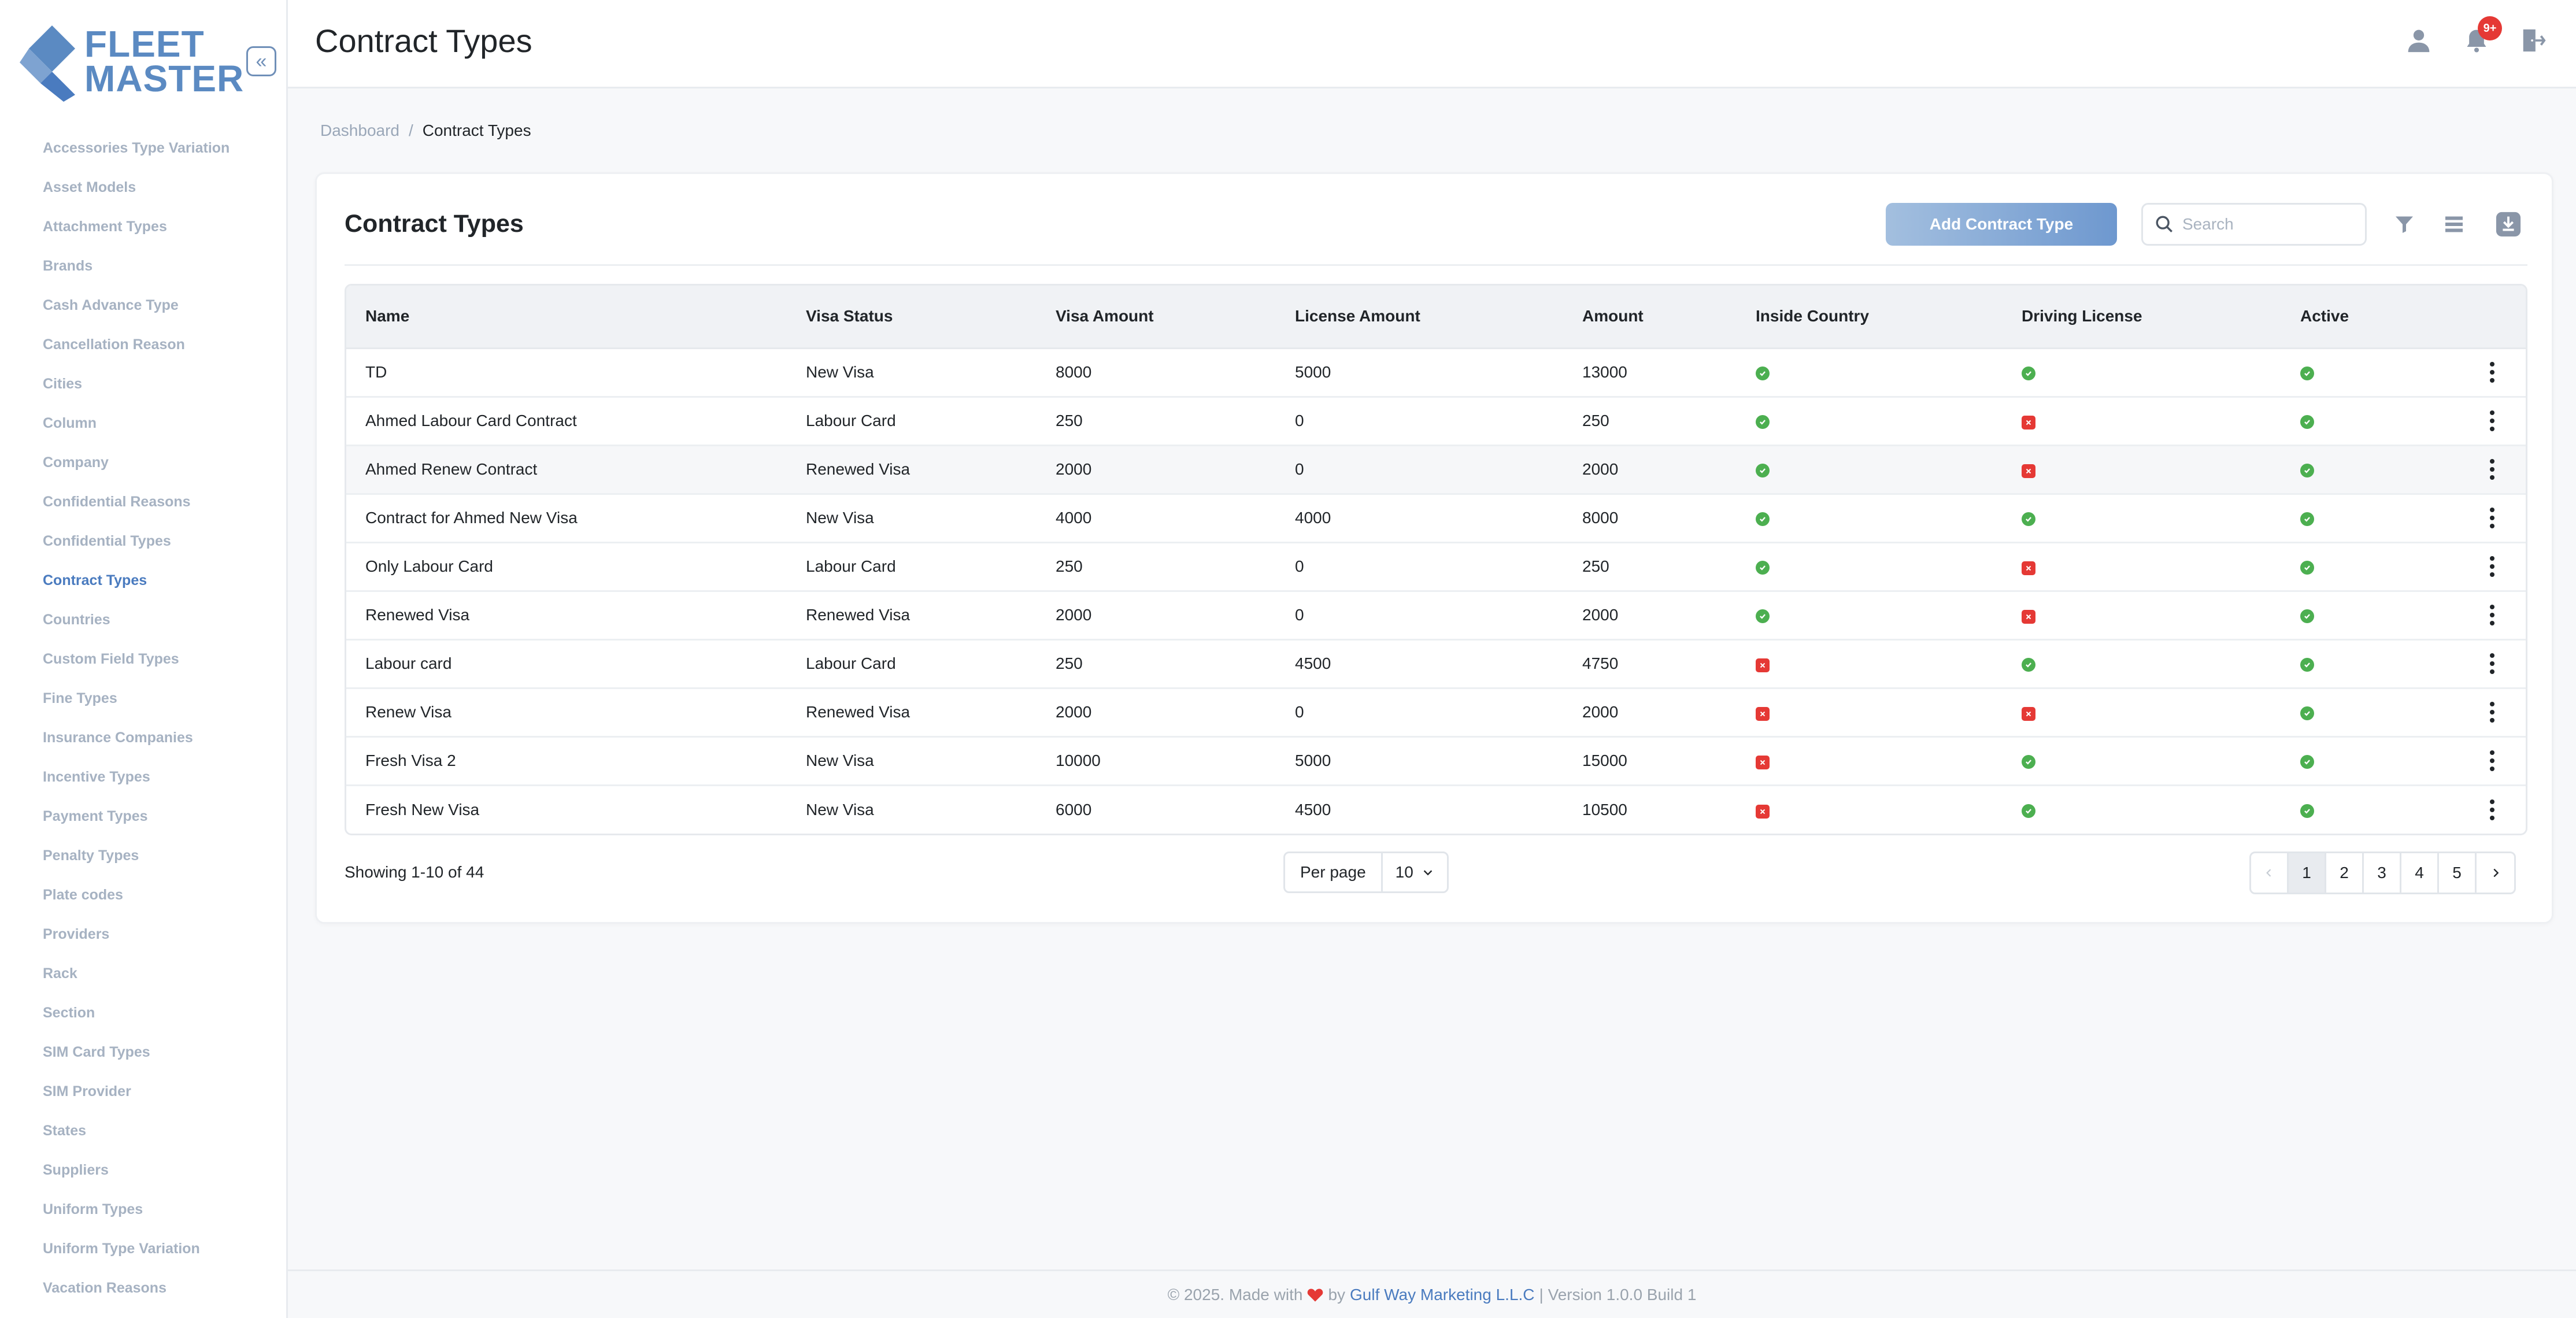 The height and width of the screenshot is (1318, 2576). What do you see at coordinates (143, 463) in the screenshot?
I see `sidebar-item-company: Company` at bounding box center [143, 463].